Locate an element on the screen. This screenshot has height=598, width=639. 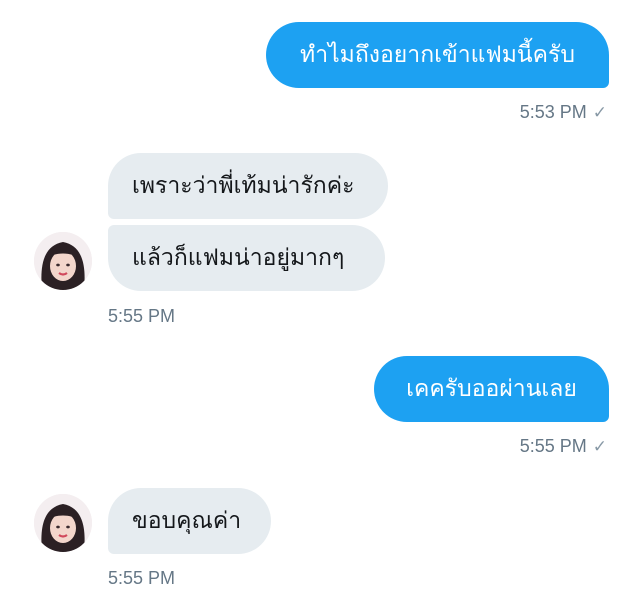
sent-message-bubble: ทำไมถึงอยากเข้าแฟมนี้ครับ is located at coordinates (437, 55).